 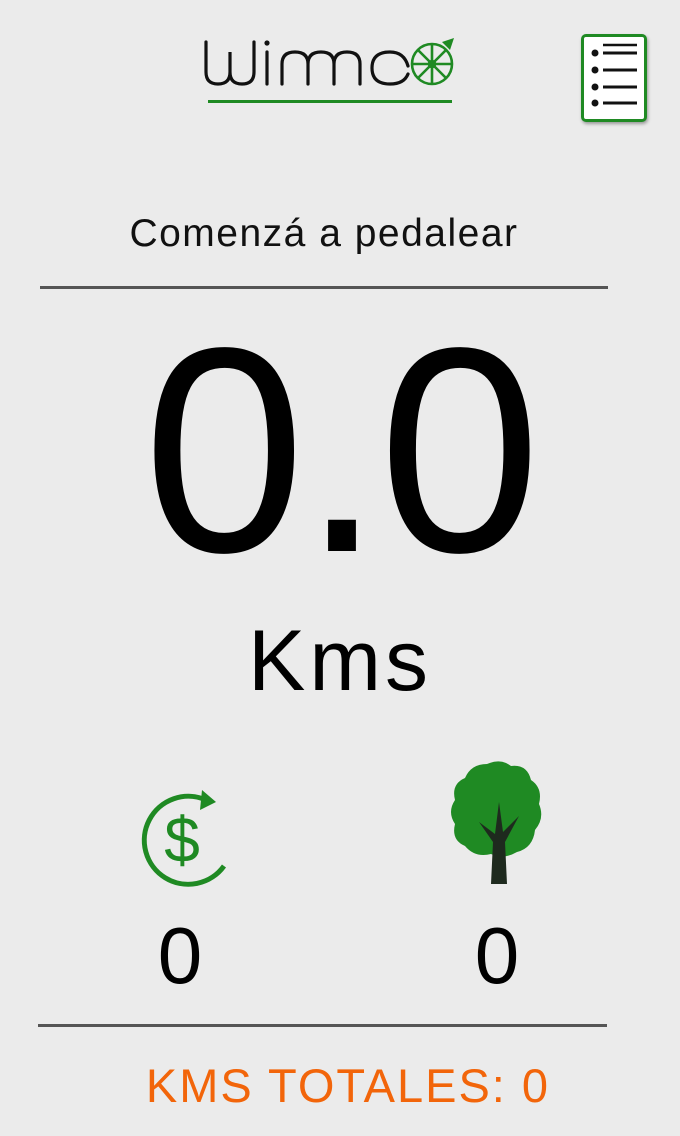 What do you see at coordinates (340, 661) in the screenshot?
I see `distance-unit: Kms` at bounding box center [340, 661].